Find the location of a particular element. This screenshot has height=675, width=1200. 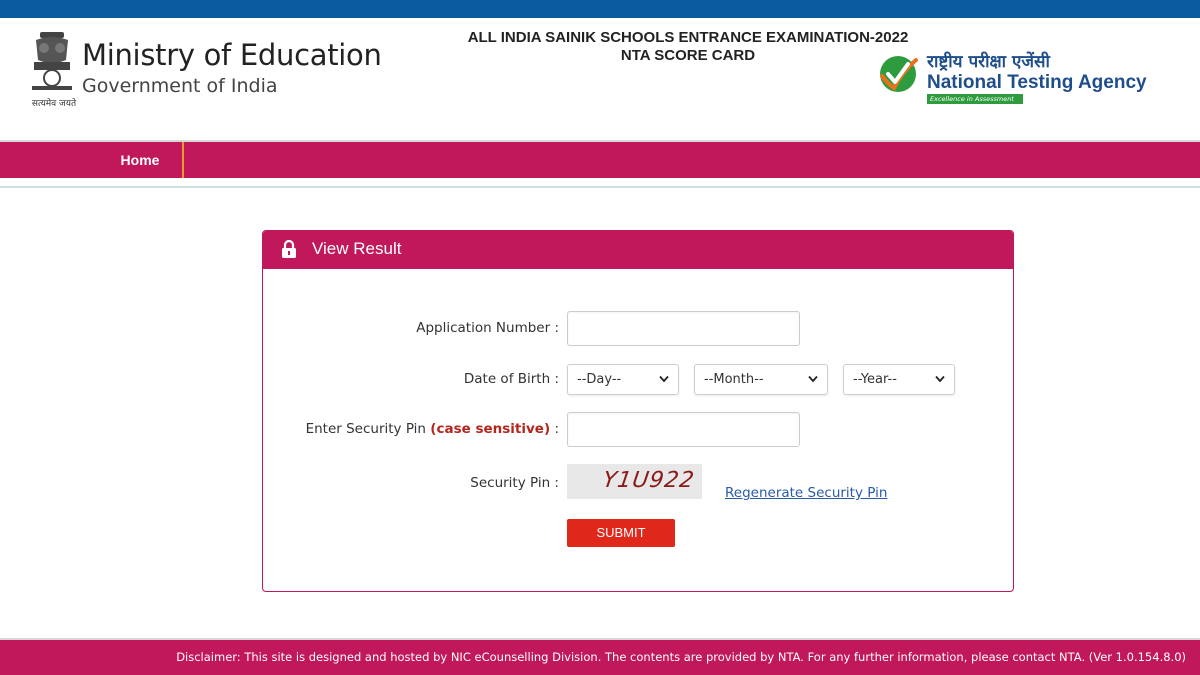

case-sensitive-note: (case sensitive) is located at coordinates (490, 429).